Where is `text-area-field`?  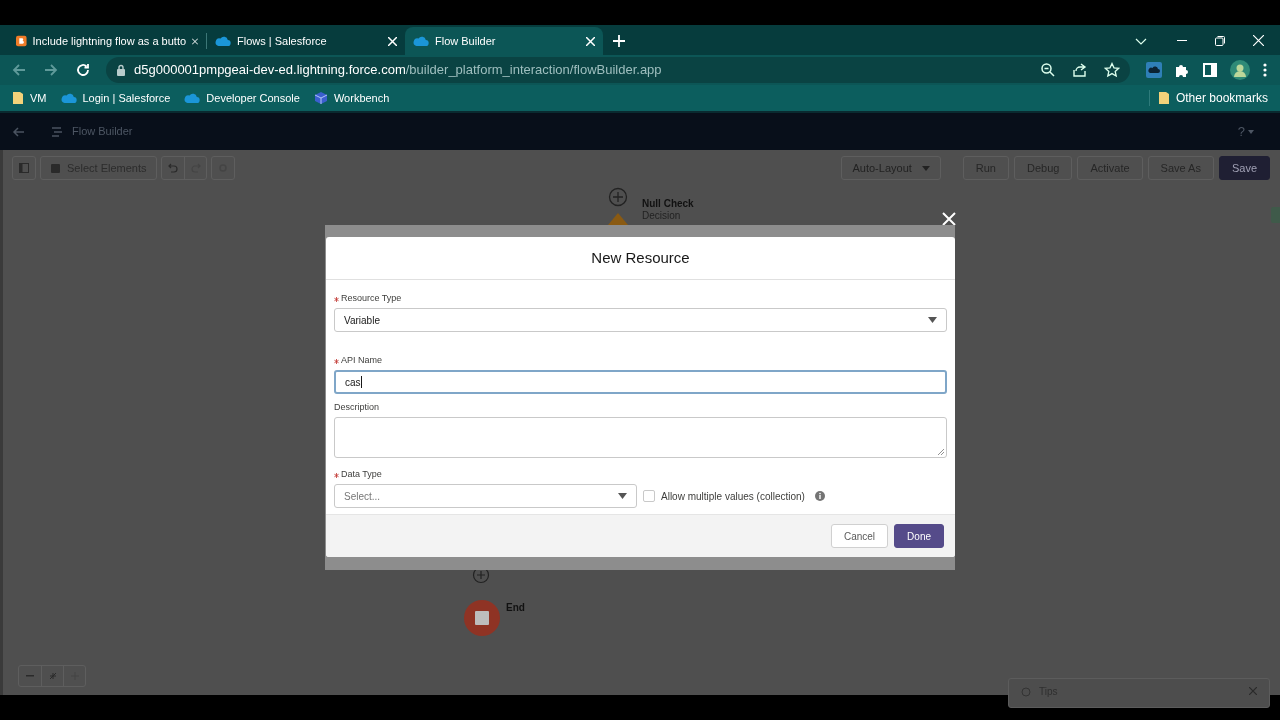 text-area-field is located at coordinates (640, 437).